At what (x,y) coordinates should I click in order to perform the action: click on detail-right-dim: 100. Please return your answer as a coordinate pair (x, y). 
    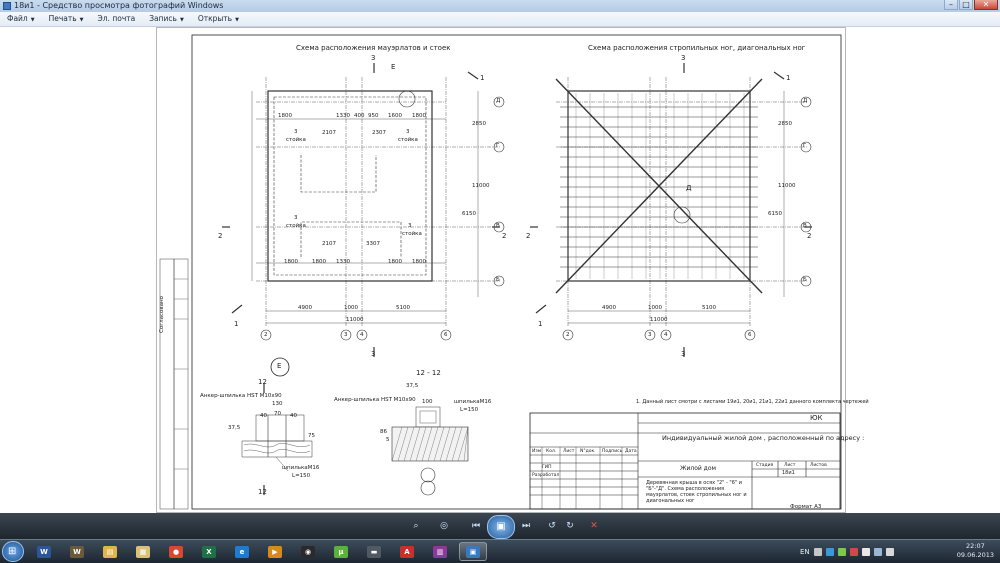
    Looking at the image, I should click on (427, 402).